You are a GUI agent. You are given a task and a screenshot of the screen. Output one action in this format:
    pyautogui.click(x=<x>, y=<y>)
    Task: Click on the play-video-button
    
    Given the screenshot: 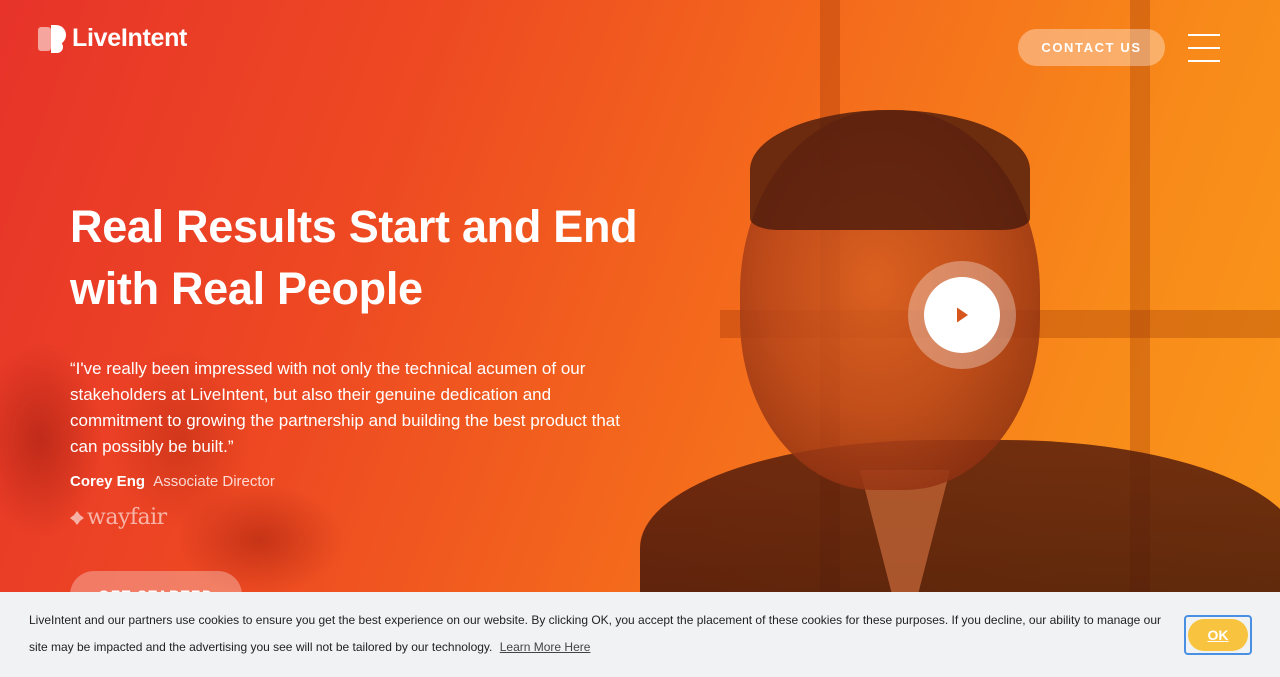 What is the action you would take?
    pyautogui.click(x=962, y=315)
    